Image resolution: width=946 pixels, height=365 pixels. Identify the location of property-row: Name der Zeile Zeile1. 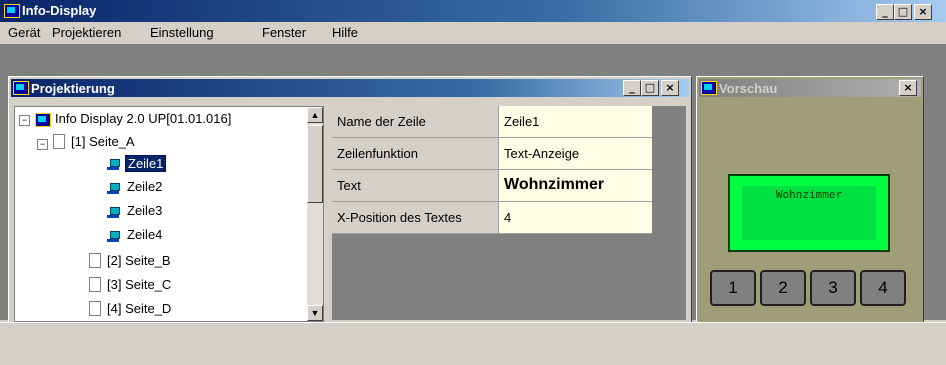
(492, 122).